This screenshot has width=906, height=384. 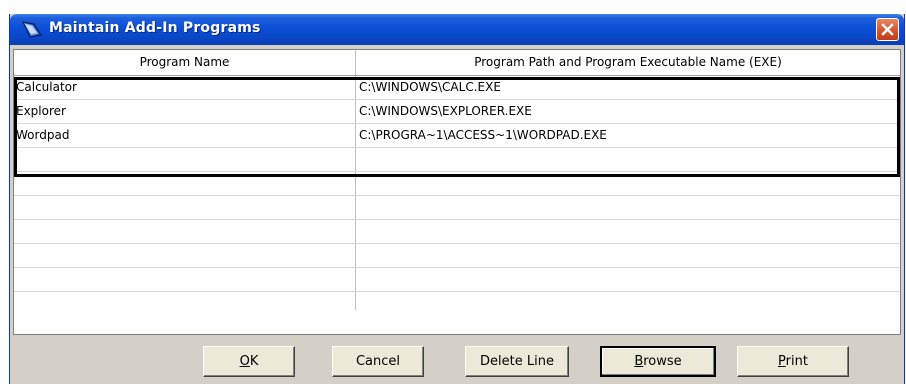 I want to click on table-row: Explorer C:\WINDOWS\EXPLORER.EXE, so click(x=457, y=112).